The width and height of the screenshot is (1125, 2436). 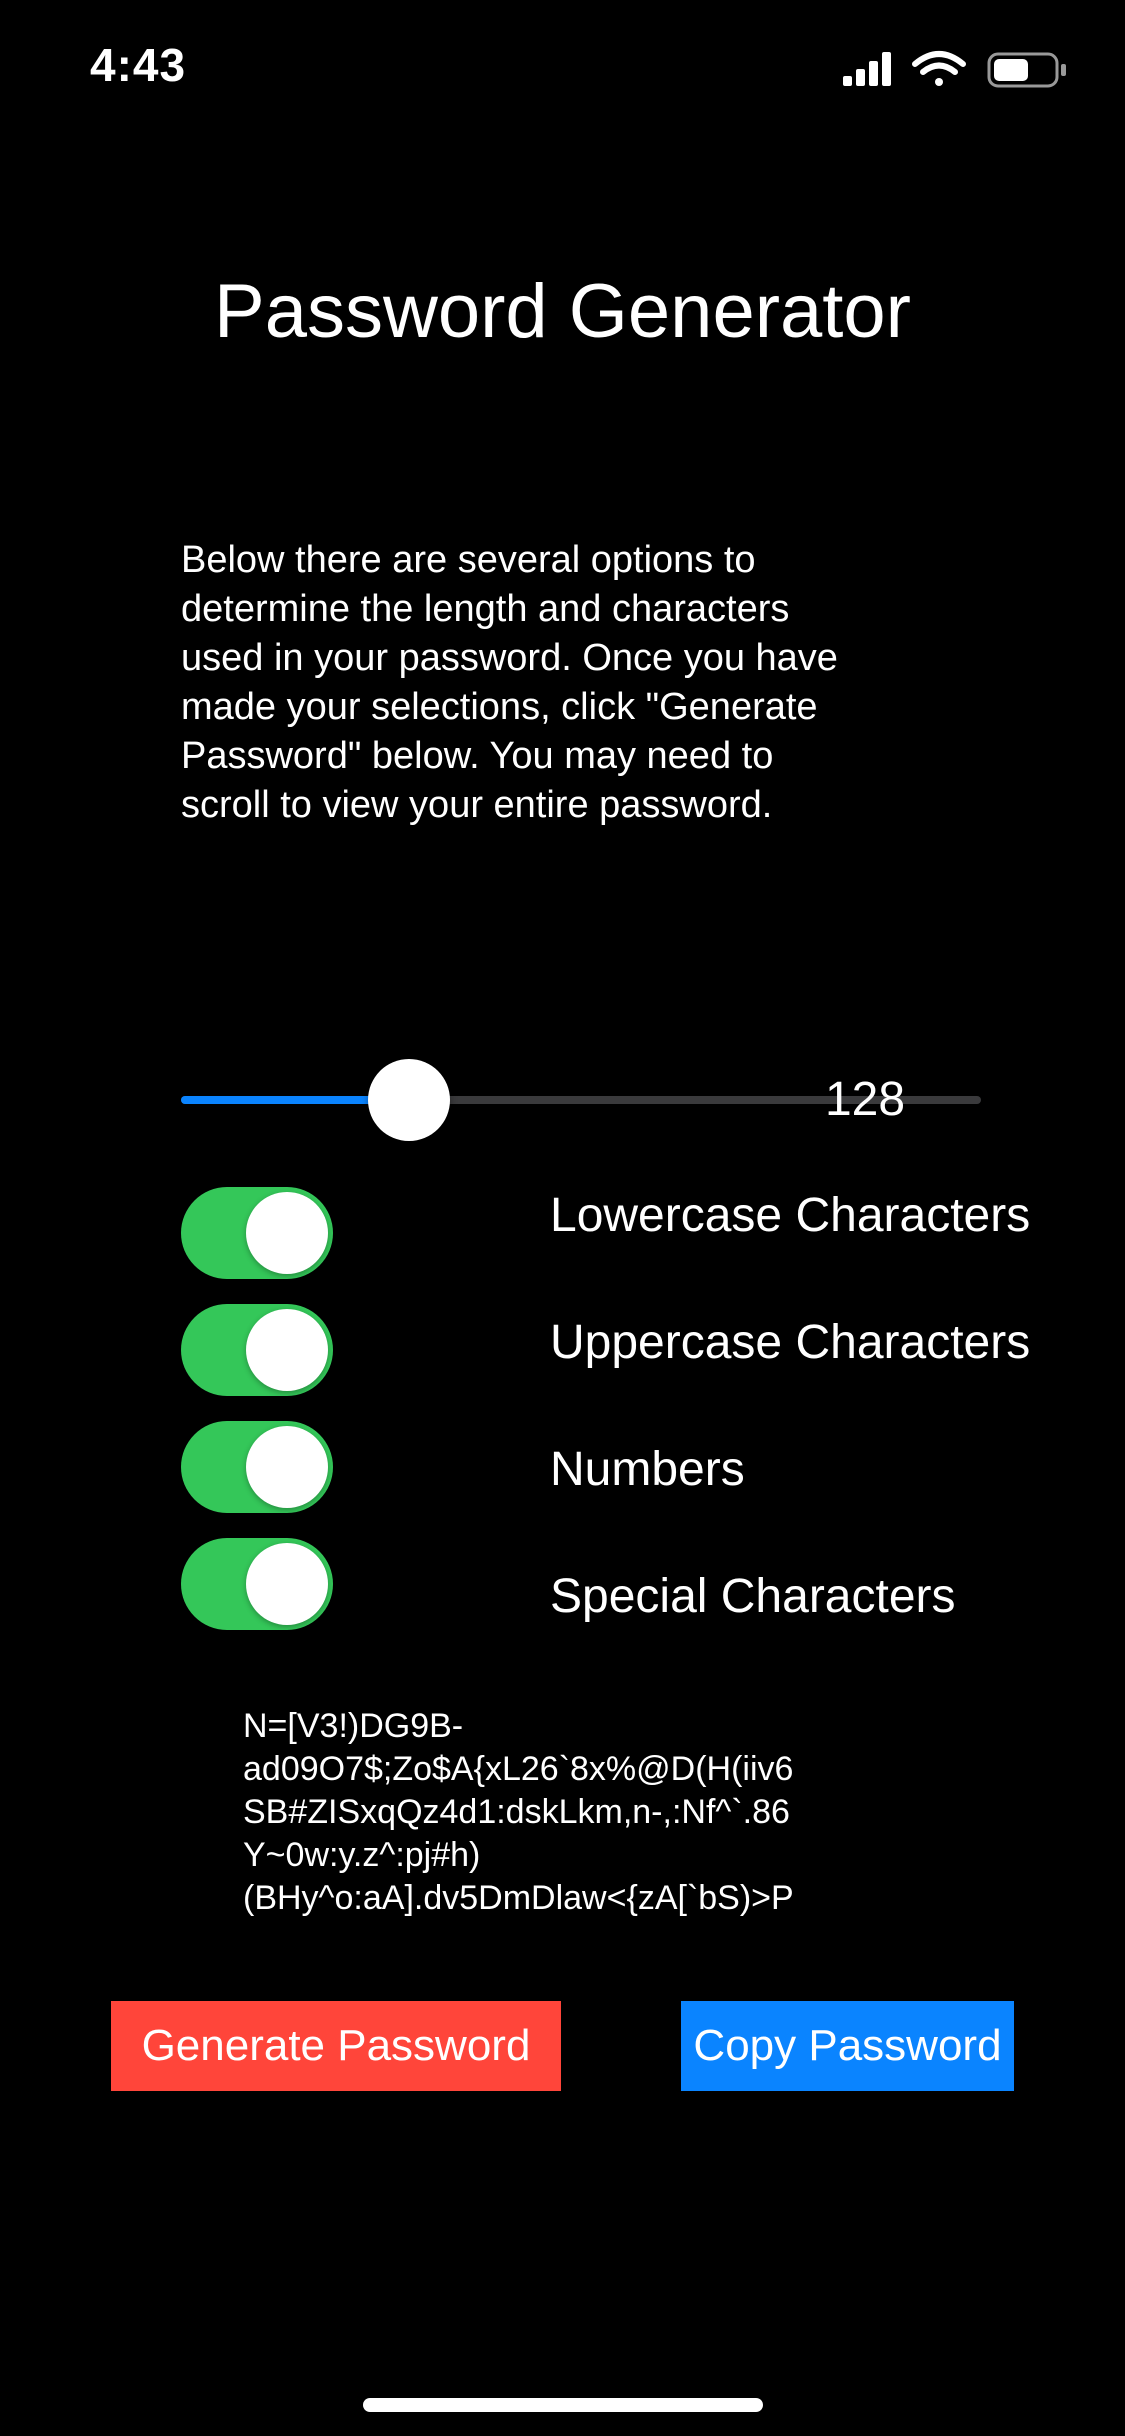 What do you see at coordinates (867, 69) in the screenshot?
I see `cellular-signal-icon` at bounding box center [867, 69].